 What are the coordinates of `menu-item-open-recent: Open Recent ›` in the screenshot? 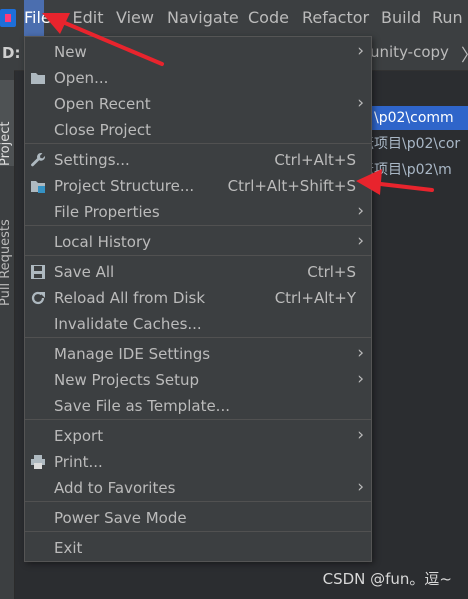 It's located at (198, 104).